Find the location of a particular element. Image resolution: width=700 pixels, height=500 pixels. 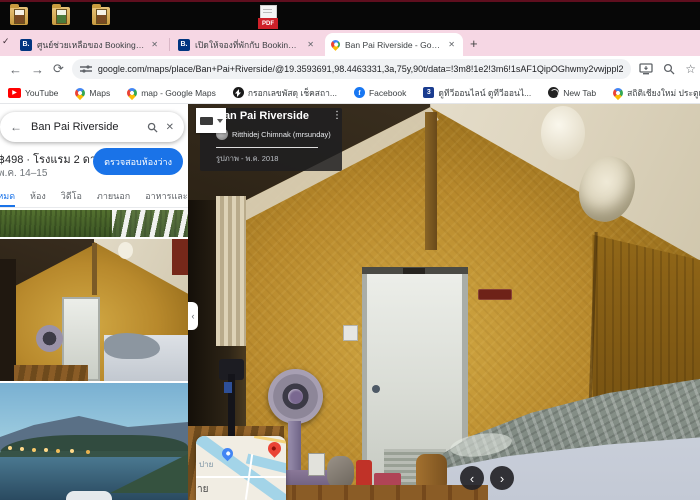

youtube-icon: ▶ is located at coordinates (14, 92).